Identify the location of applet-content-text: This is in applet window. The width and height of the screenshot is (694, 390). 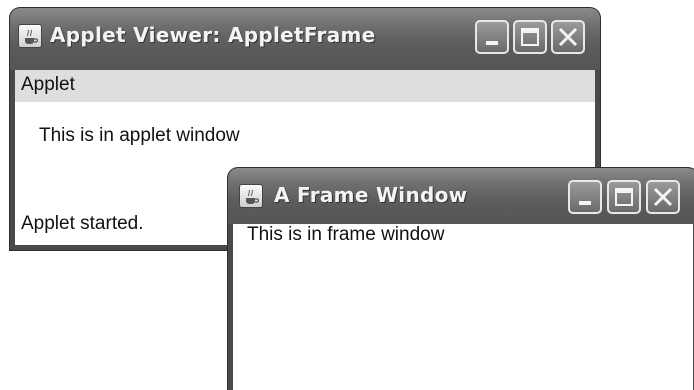
(139, 135).